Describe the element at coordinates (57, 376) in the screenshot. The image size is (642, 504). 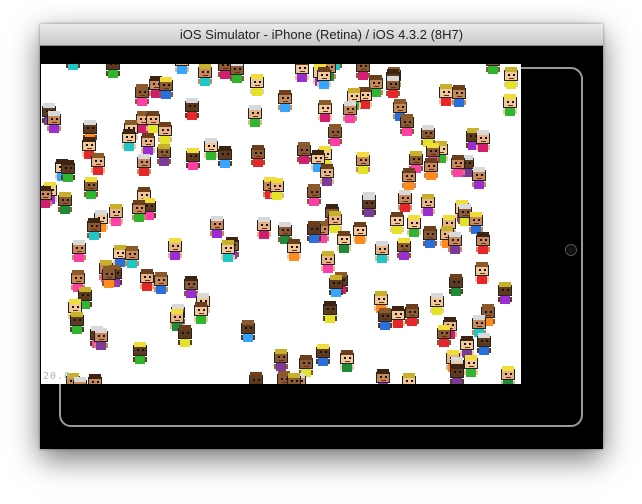
I see `fps-counter: 20.0` at that location.